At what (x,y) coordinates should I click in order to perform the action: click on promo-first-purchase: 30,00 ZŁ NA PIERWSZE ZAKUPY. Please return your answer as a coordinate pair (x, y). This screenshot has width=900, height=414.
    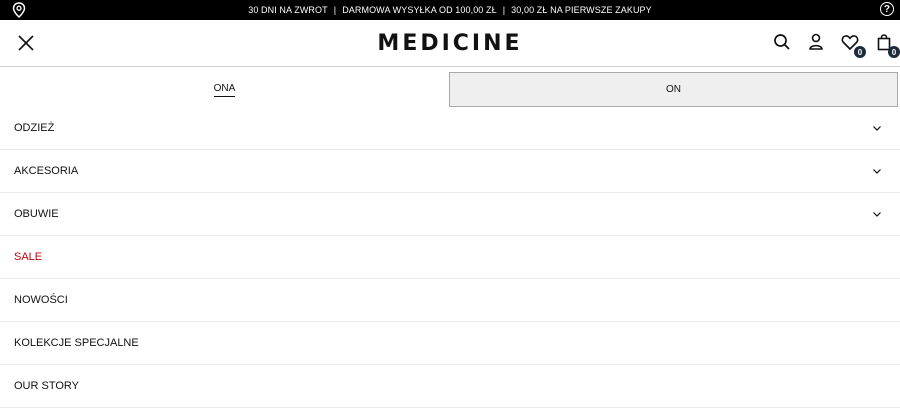
    Looking at the image, I should click on (581, 10).